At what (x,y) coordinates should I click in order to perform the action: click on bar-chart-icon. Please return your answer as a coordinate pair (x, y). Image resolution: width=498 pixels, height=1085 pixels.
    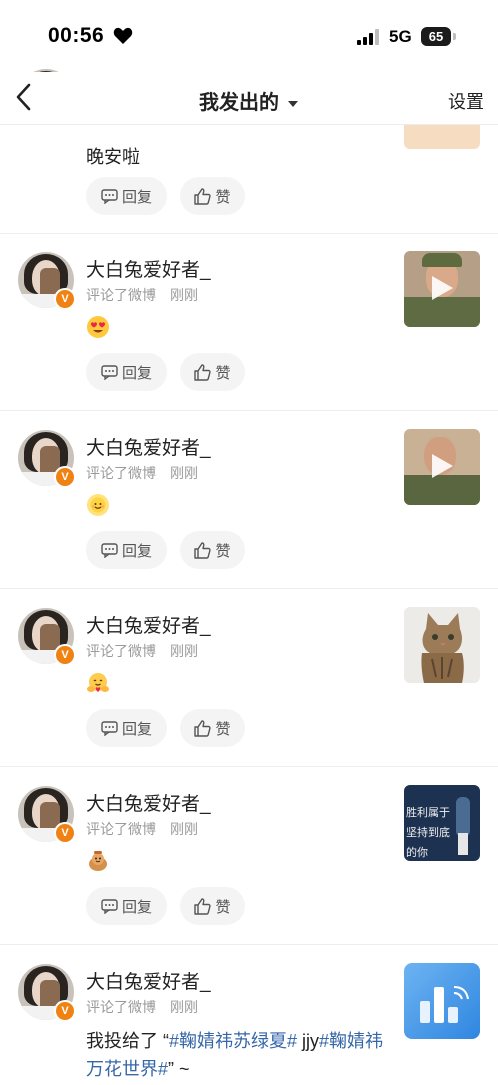
    Looking at the image, I should click on (444, 1004).